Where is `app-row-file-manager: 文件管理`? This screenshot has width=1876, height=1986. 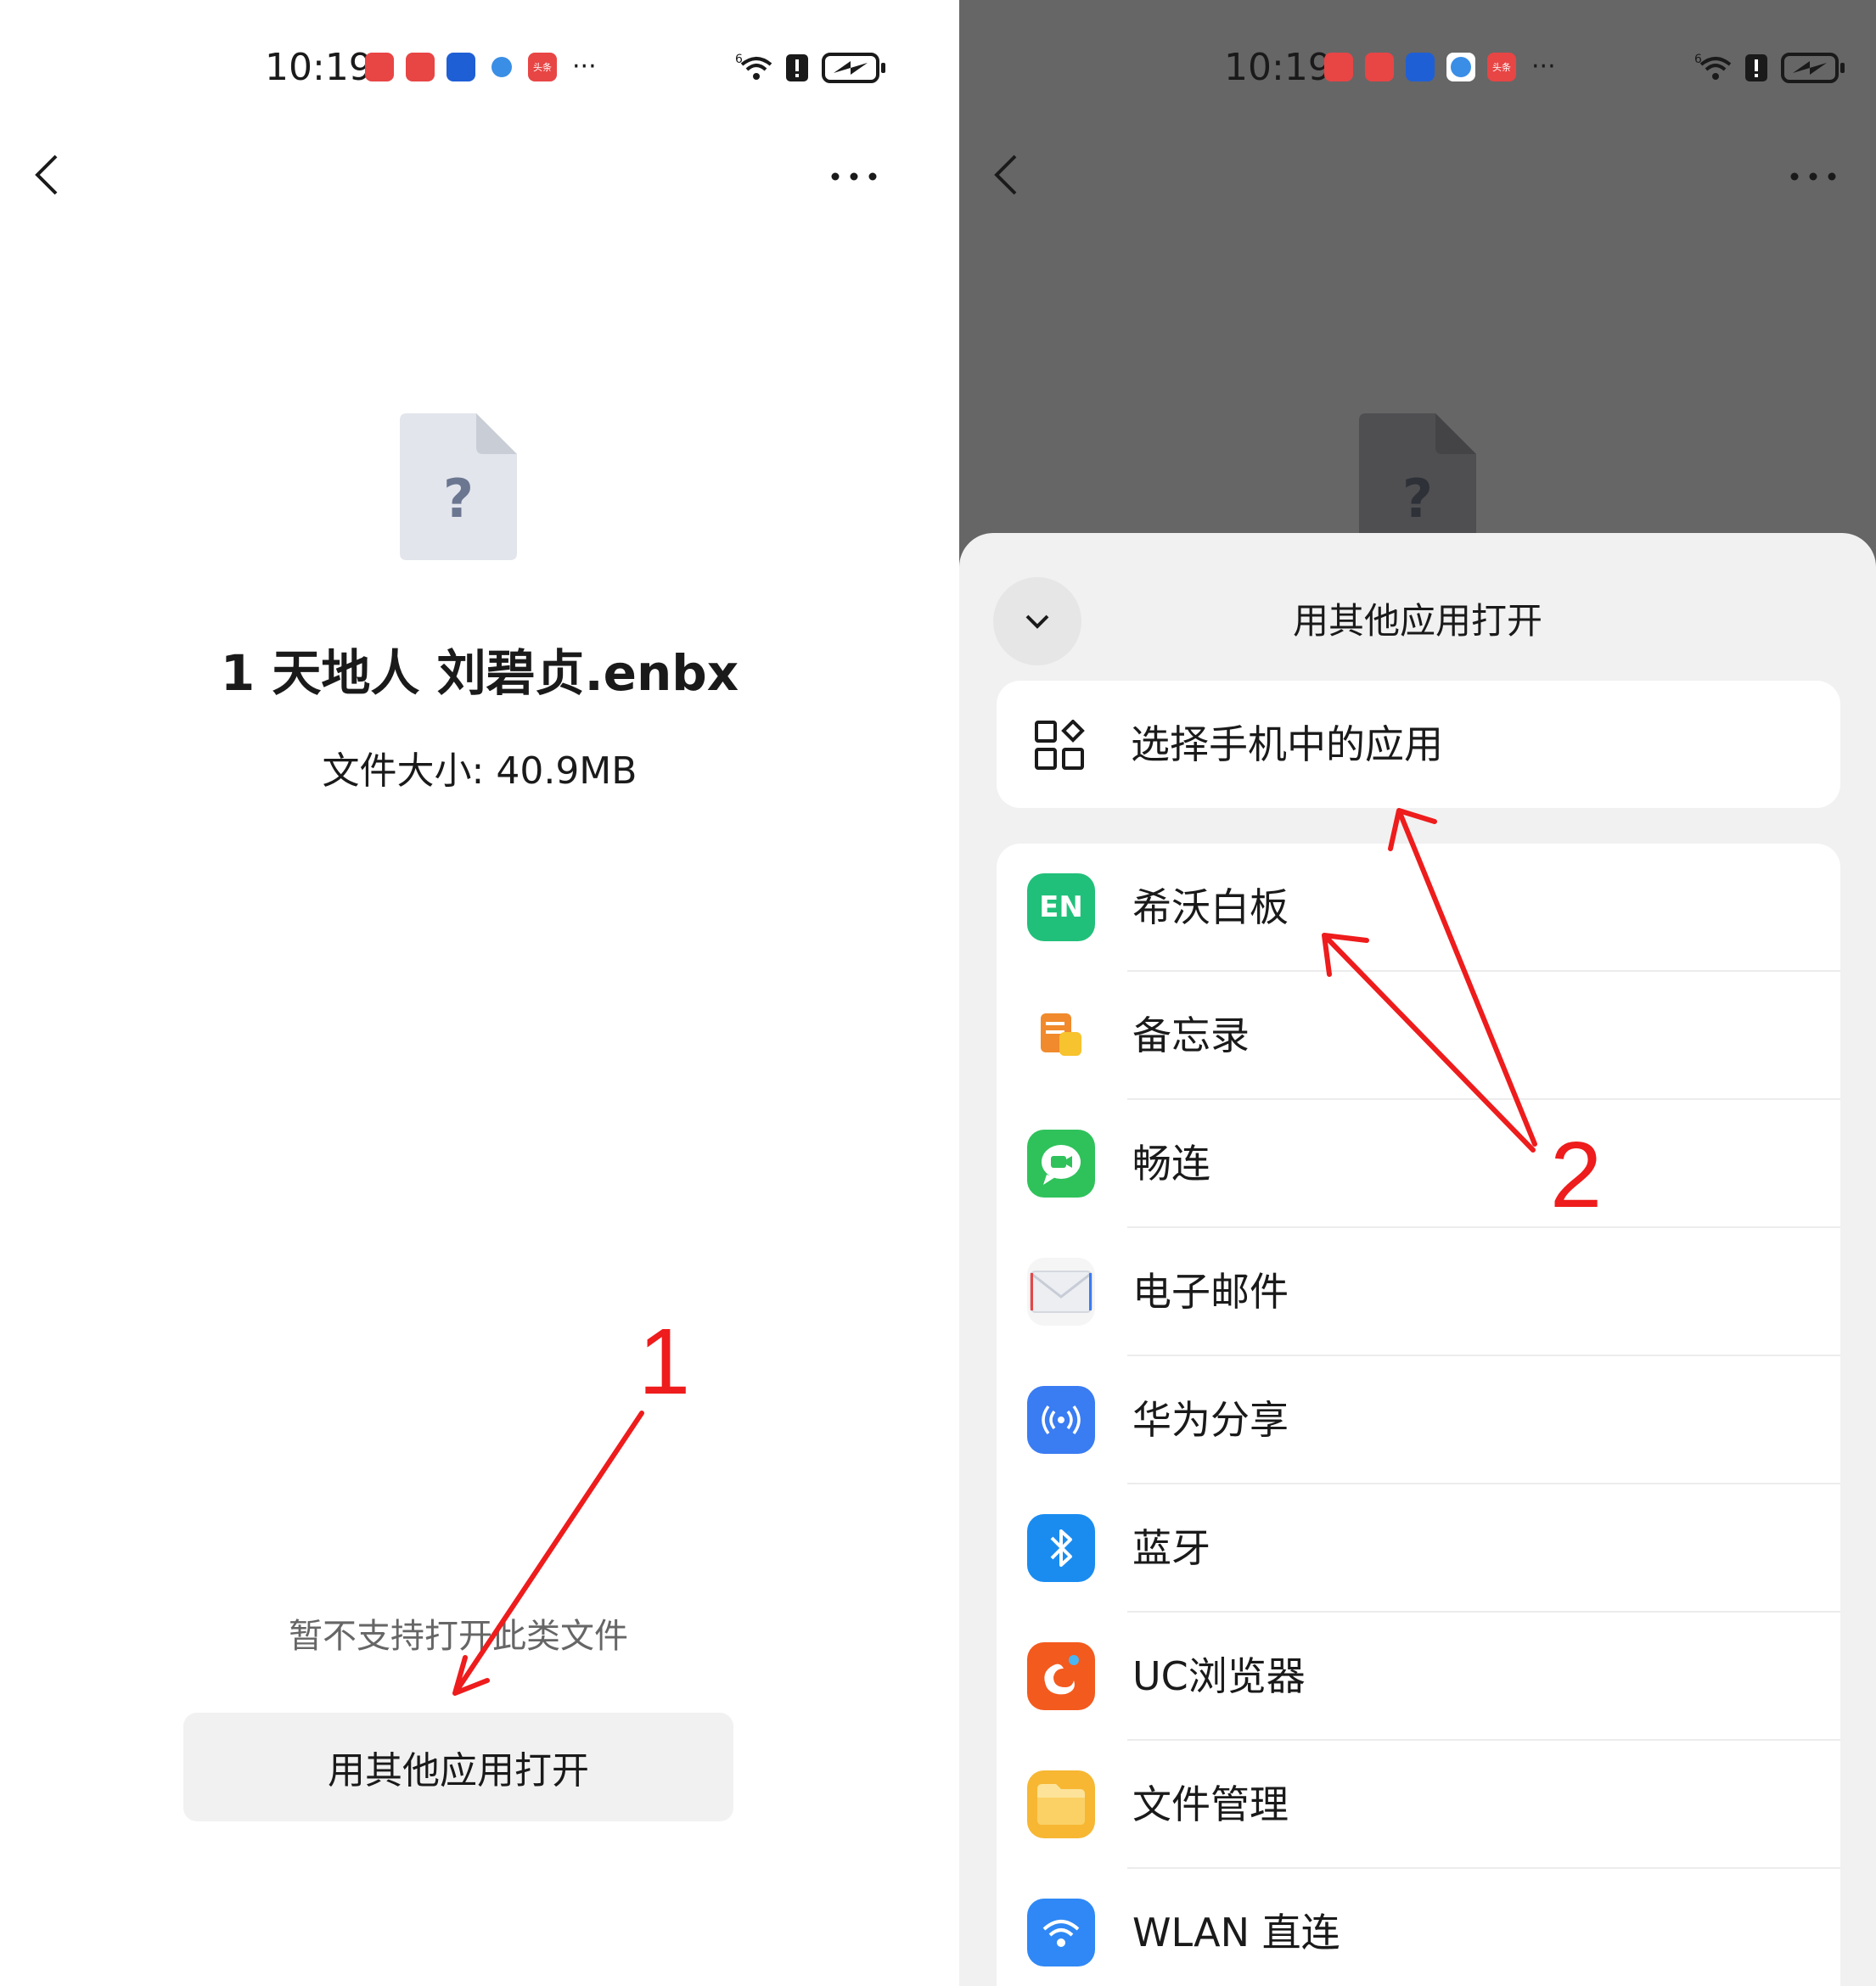 app-row-file-manager: 文件管理 is located at coordinates (1418, 1805).